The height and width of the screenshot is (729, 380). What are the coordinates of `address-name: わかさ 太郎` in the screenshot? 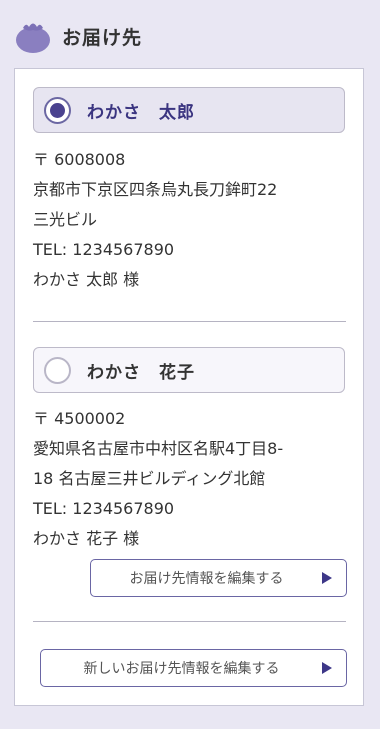 It's located at (141, 112).